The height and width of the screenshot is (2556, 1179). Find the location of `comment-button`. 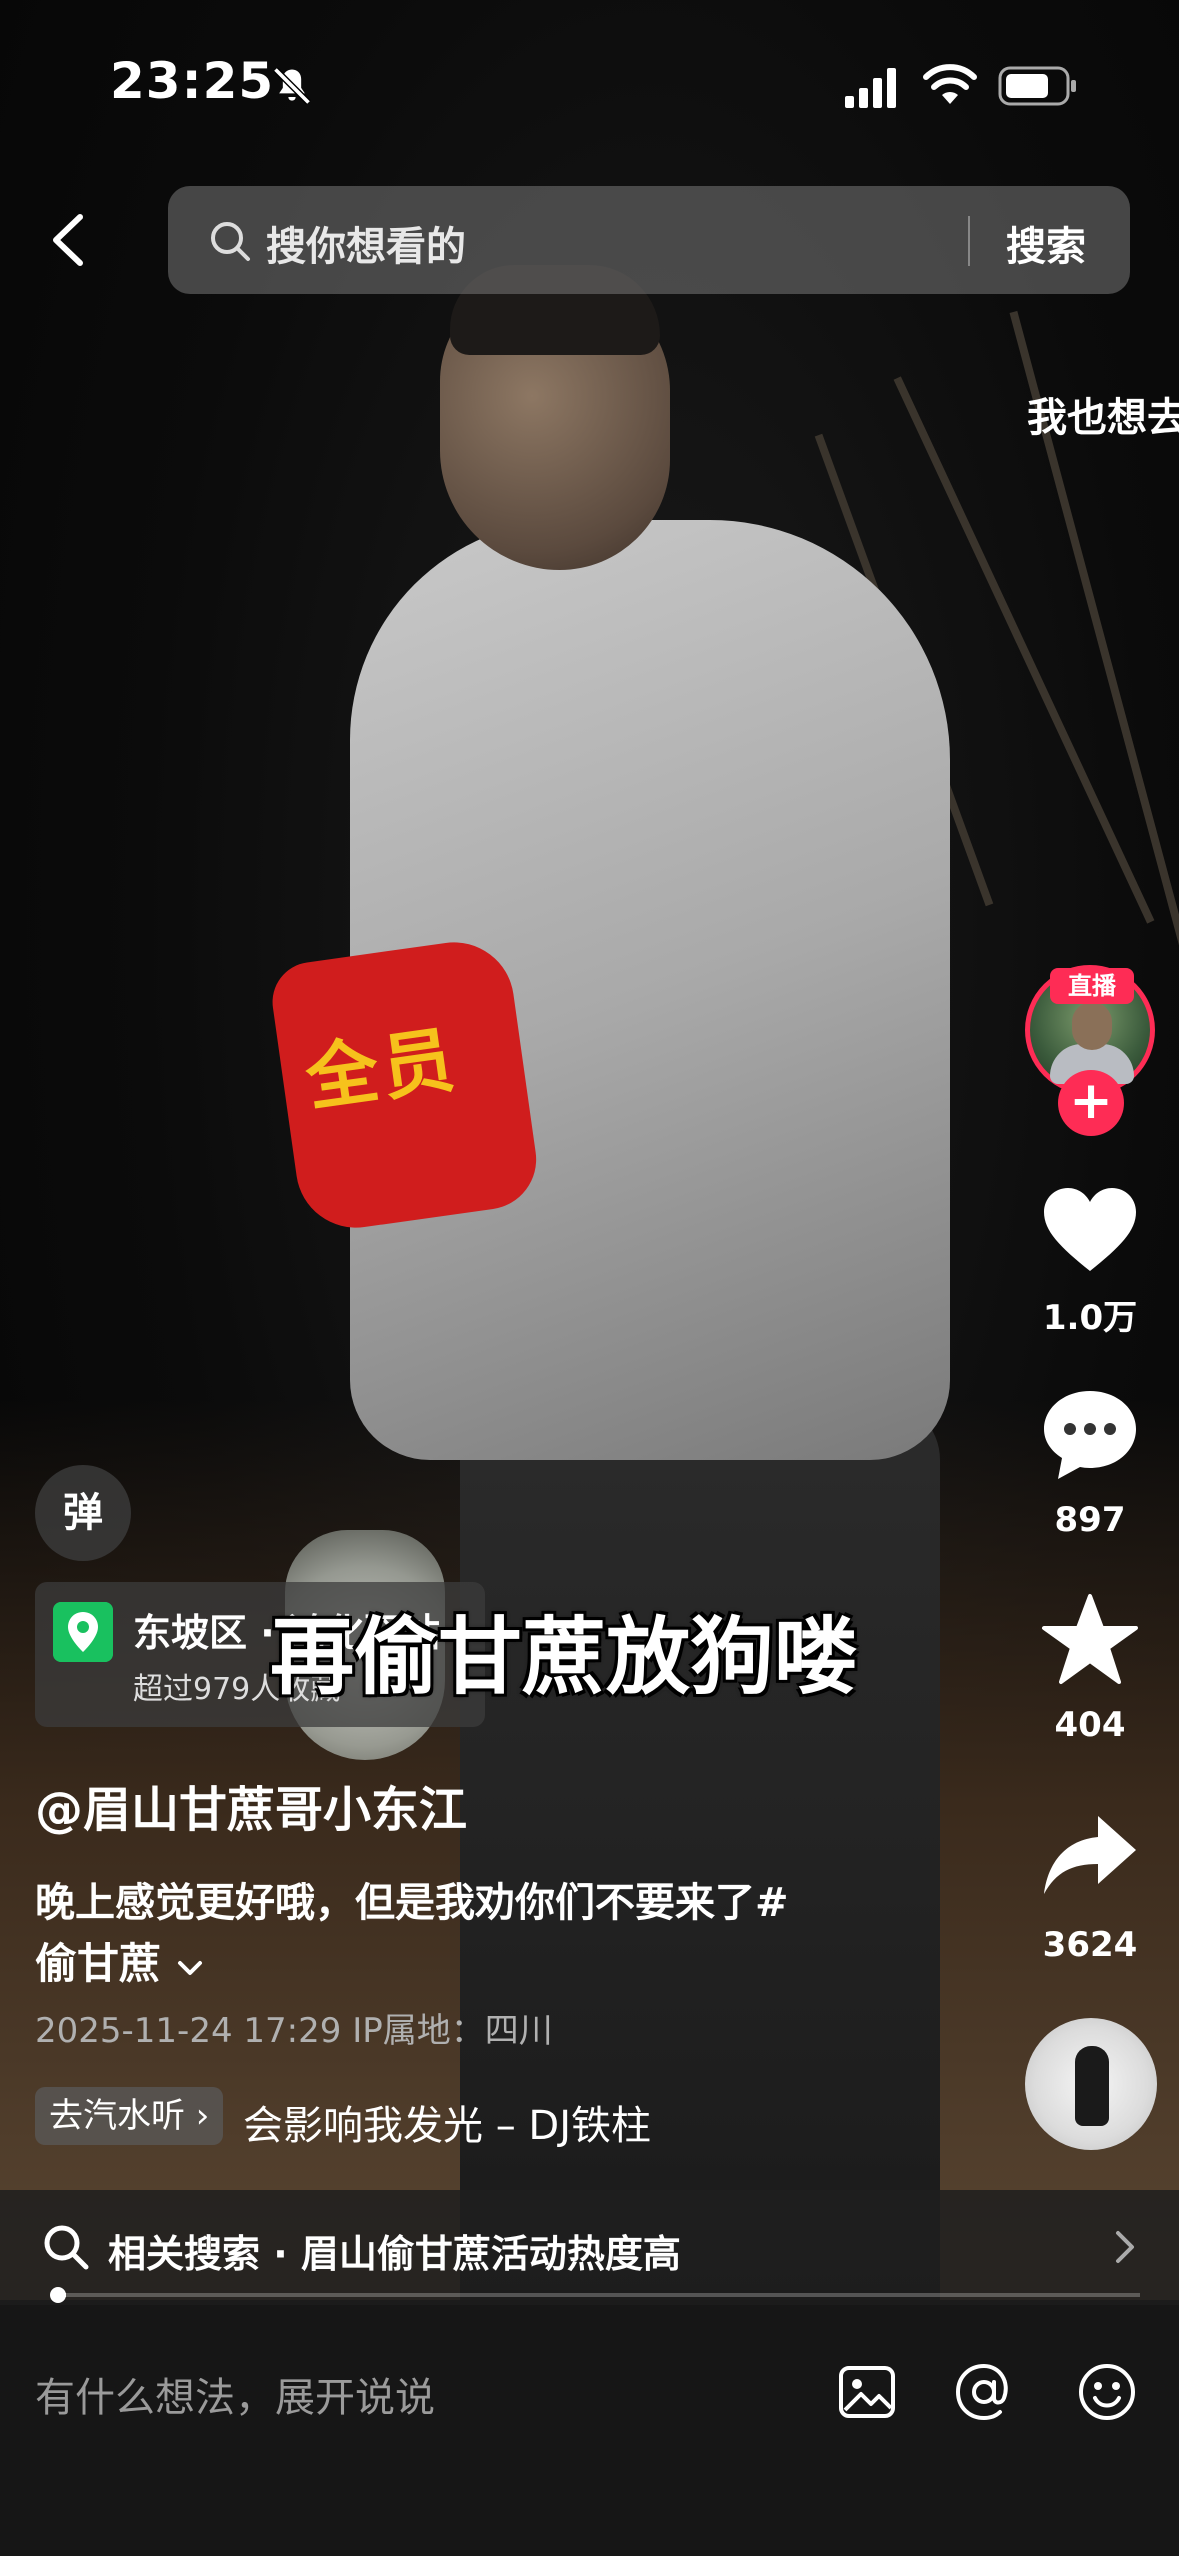

comment-button is located at coordinates (1090, 1435).